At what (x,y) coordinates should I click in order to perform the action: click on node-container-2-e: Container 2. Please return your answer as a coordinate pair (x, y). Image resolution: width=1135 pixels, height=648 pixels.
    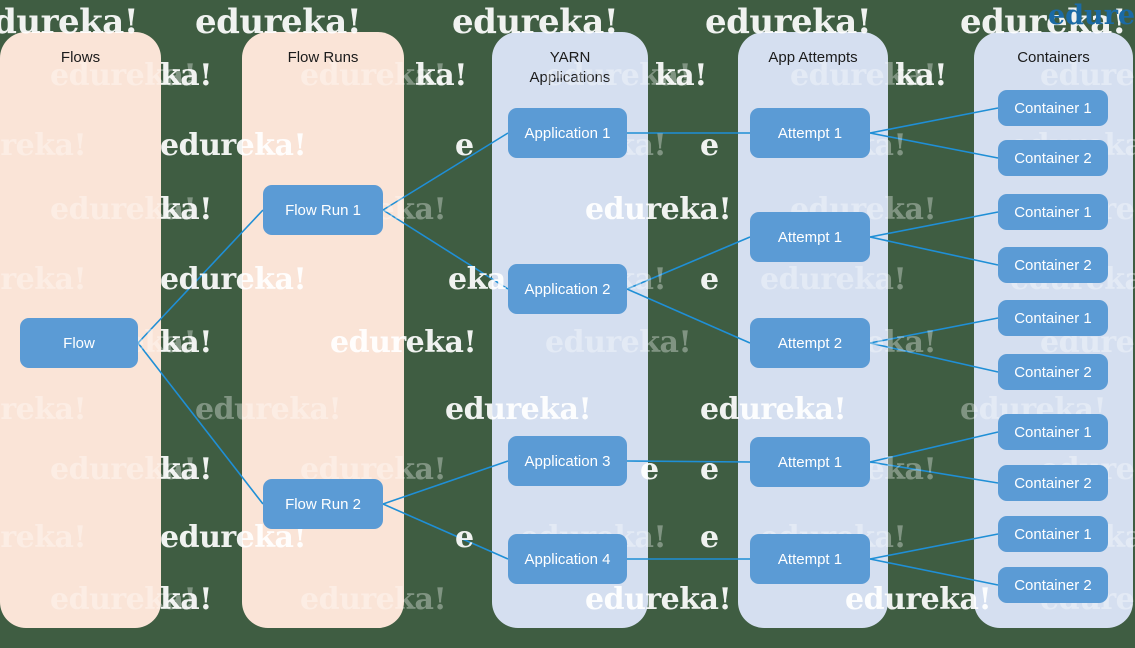
    Looking at the image, I should click on (1053, 585).